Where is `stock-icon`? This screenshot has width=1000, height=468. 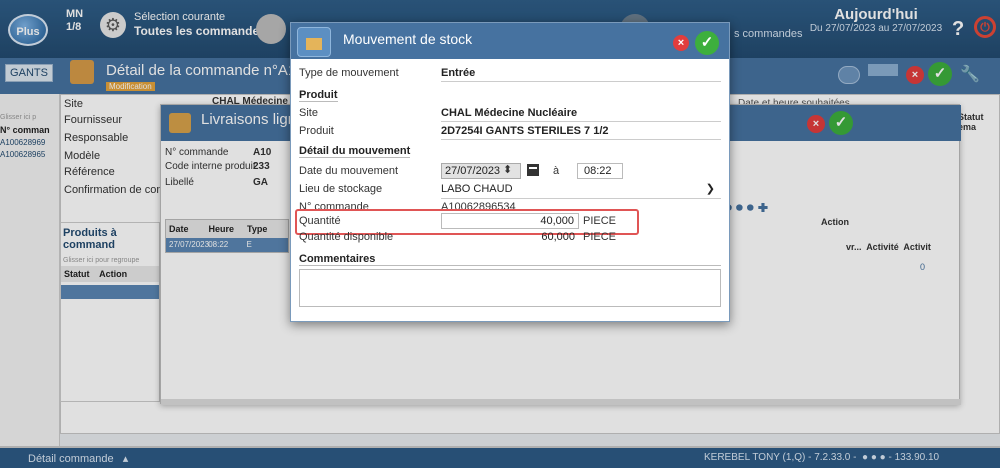 stock-icon is located at coordinates (314, 42).